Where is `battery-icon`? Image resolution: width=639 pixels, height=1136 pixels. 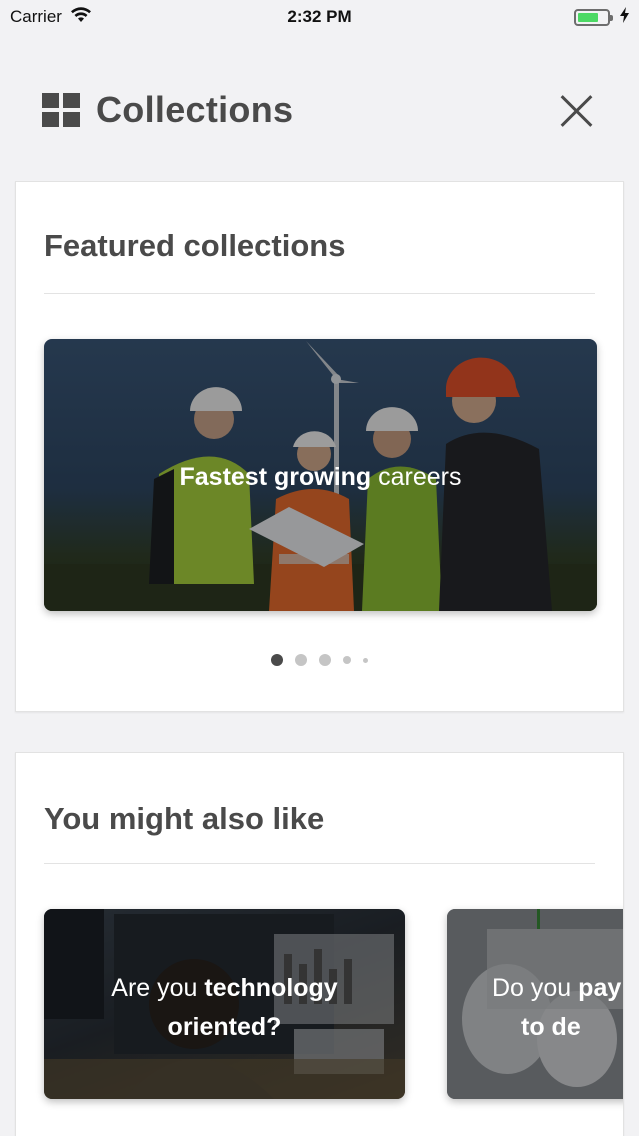 battery-icon is located at coordinates (593, 17).